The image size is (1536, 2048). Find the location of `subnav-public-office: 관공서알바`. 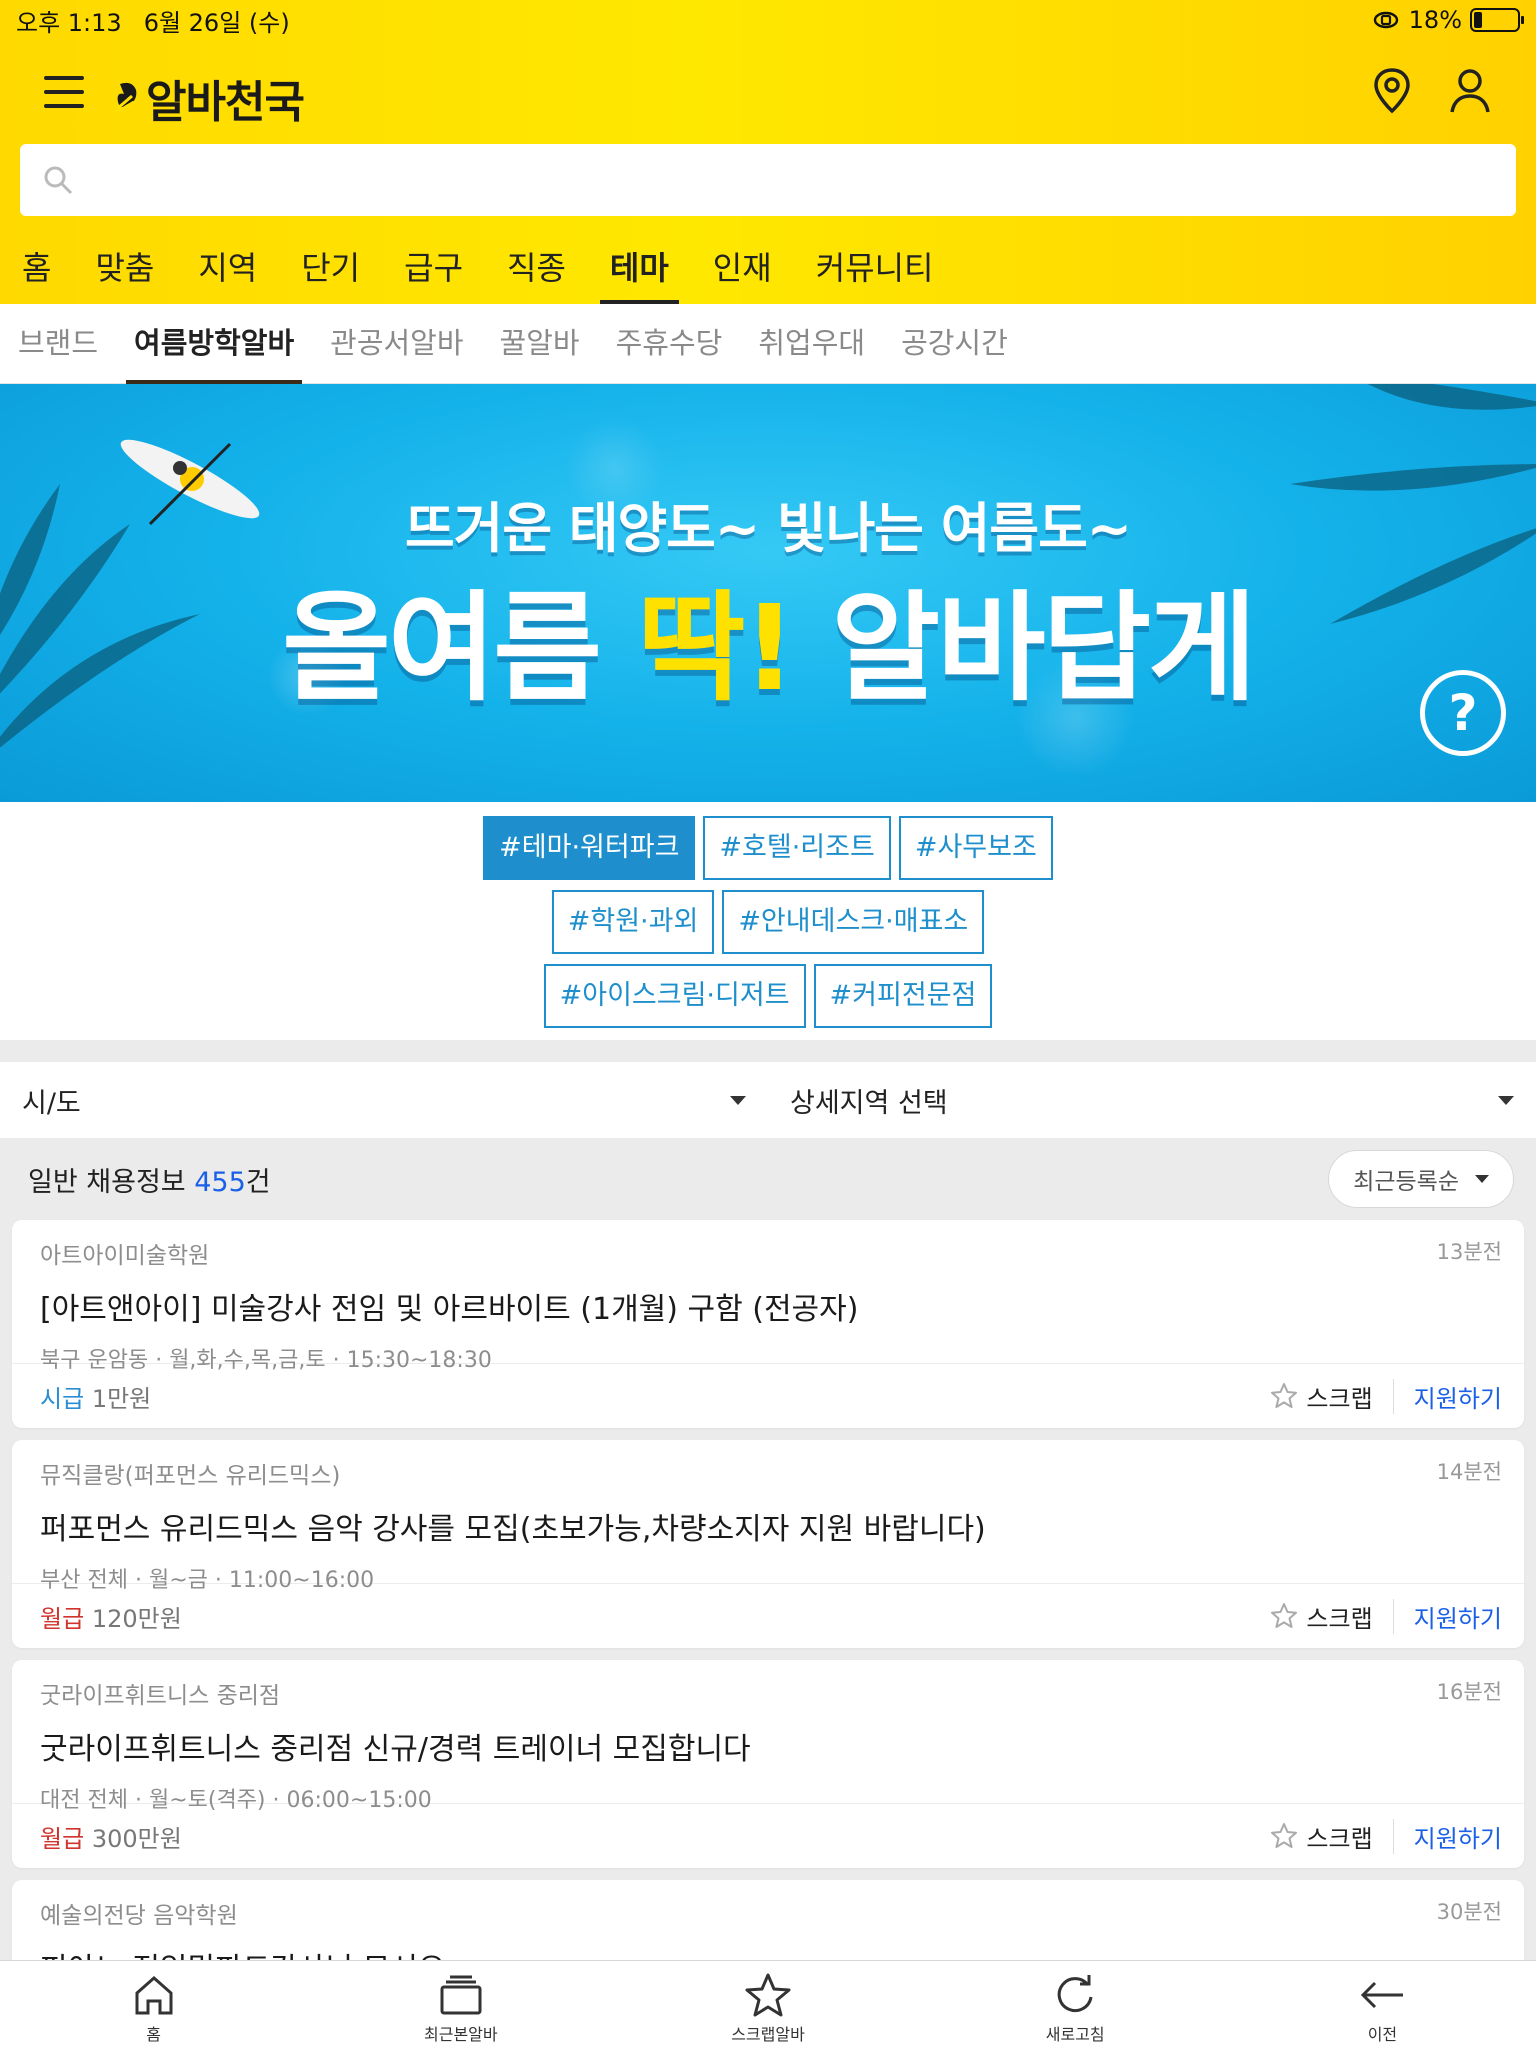

subnav-public-office: 관공서알바 is located at coordinates (396, 344).